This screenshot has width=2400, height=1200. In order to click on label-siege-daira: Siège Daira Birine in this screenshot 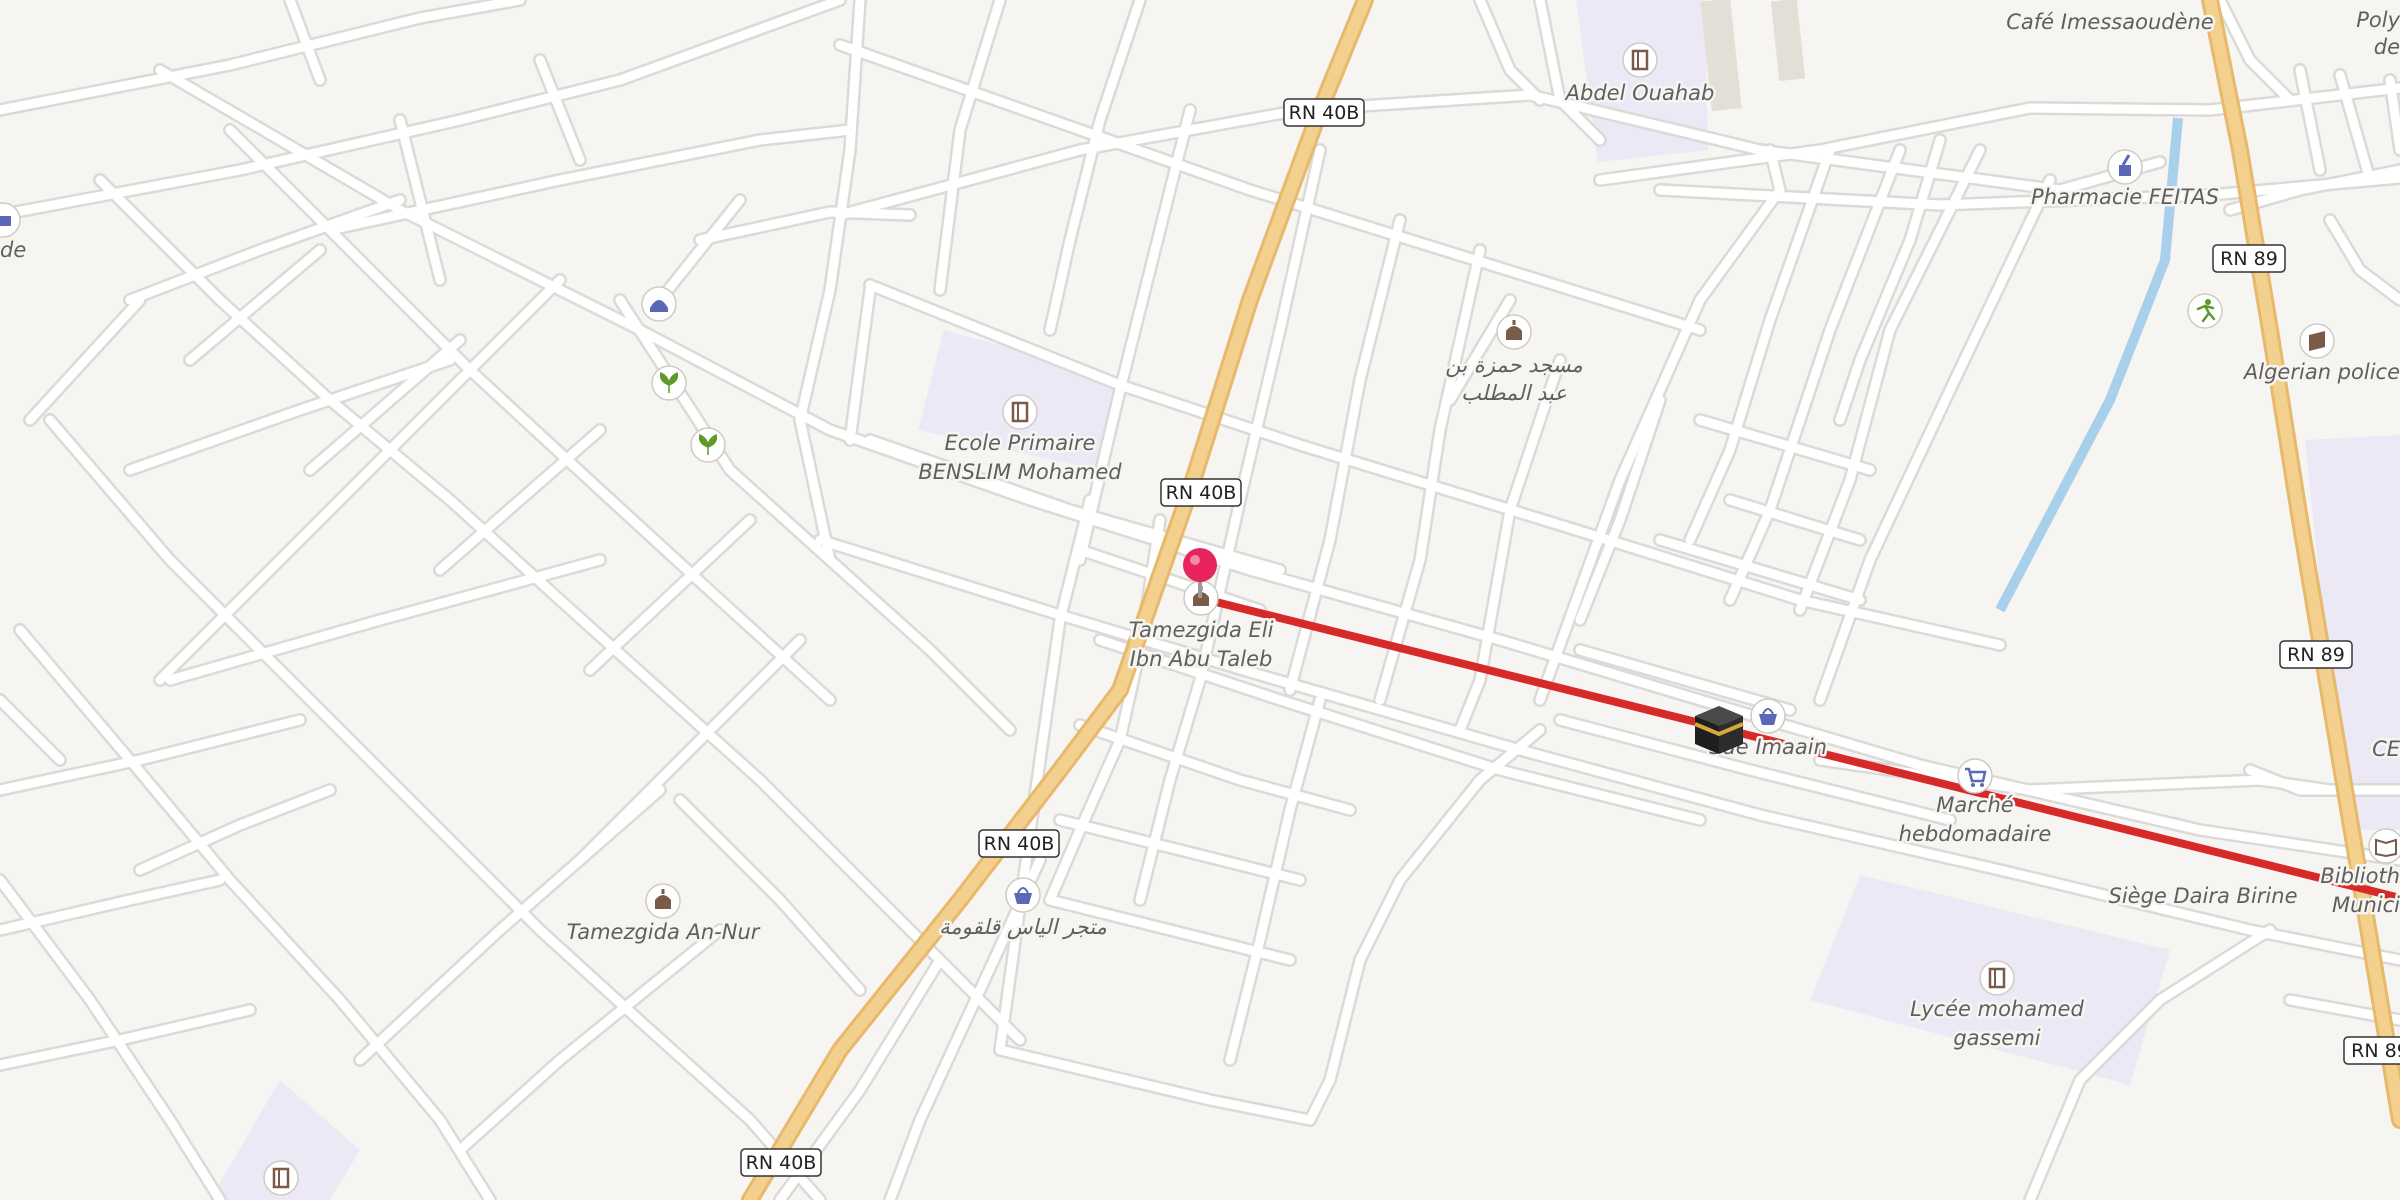, I will do `click(2203, 896)`.